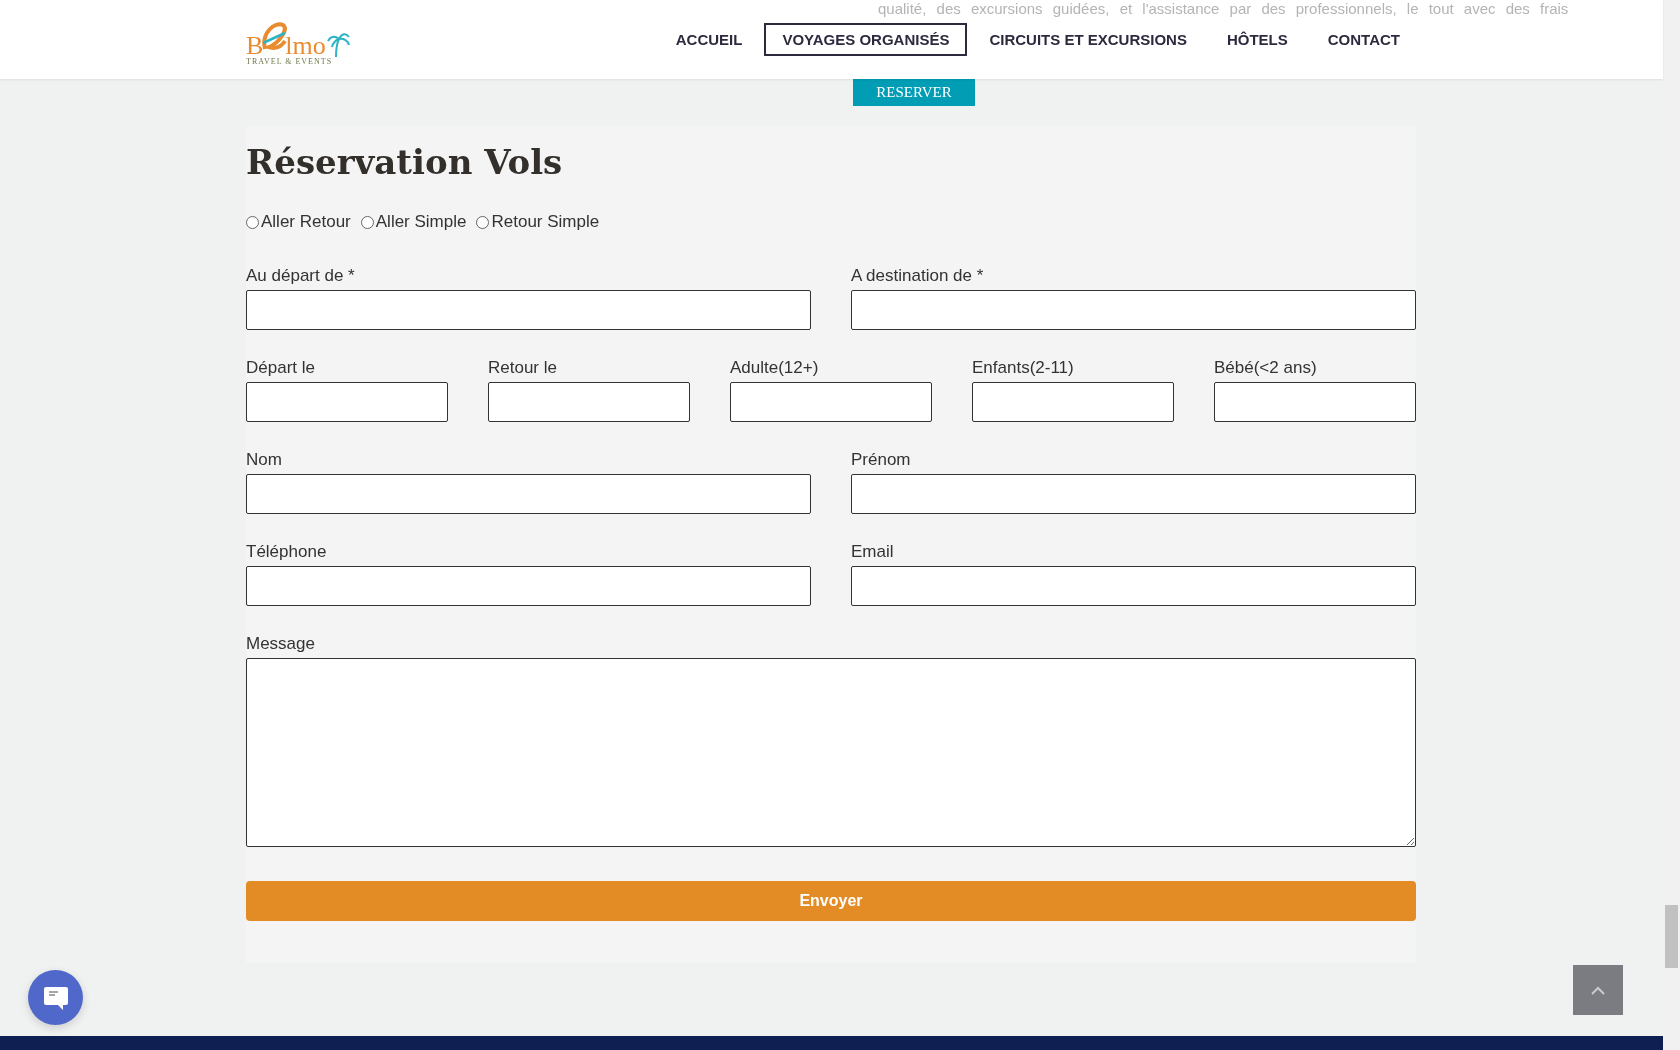 The width and height of the screenshot is (1680, 1050). Describe the element at coordinates (1023, 368) in the screenshot. I see `field-label: Enfants(2-11)` at that location.